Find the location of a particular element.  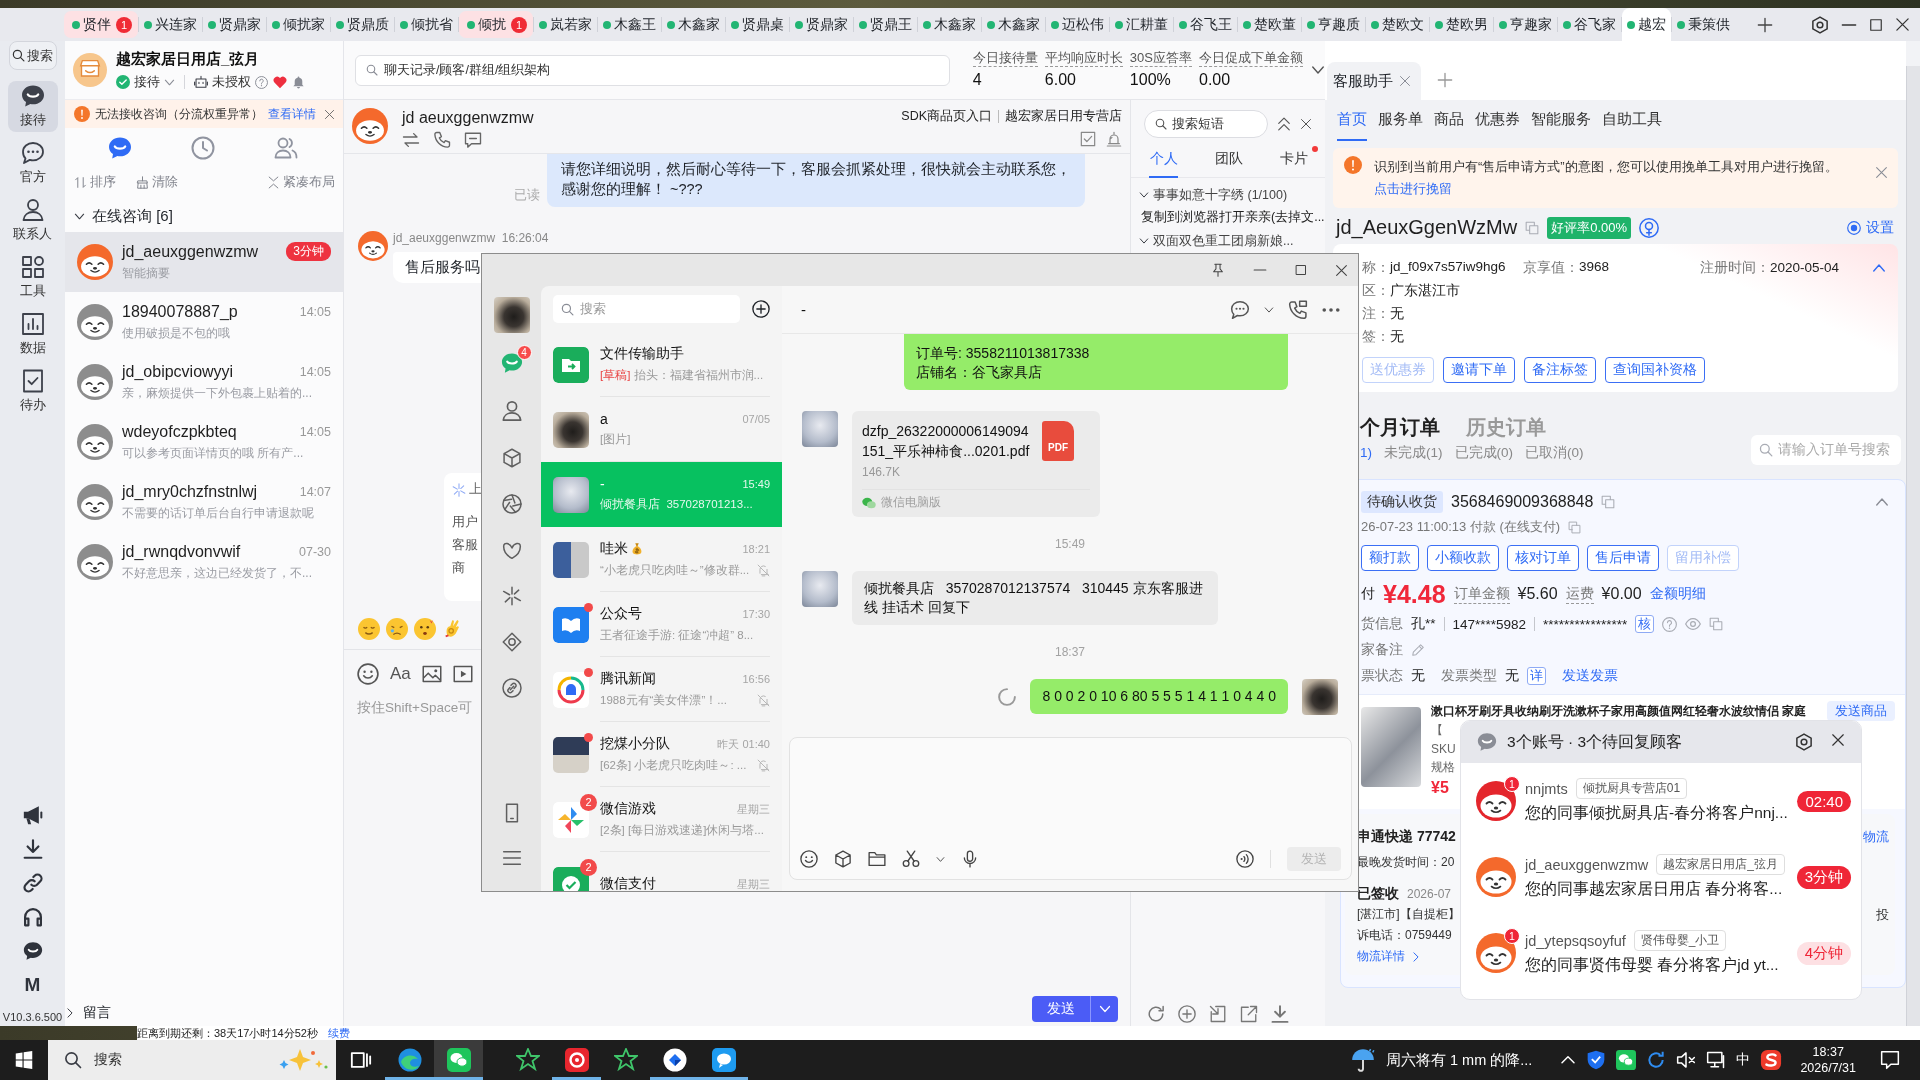

store-tab: 岚若家 is located at coordinates (565, 24).